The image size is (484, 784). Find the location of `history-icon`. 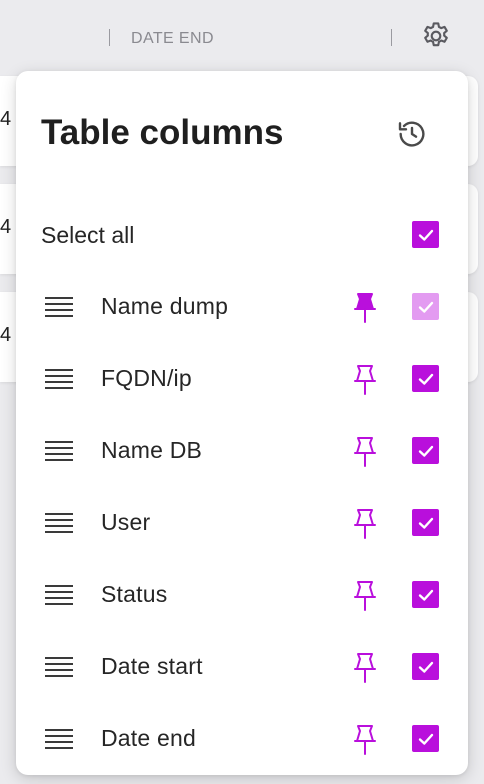

history-icon is located at coordinates (412, 134).